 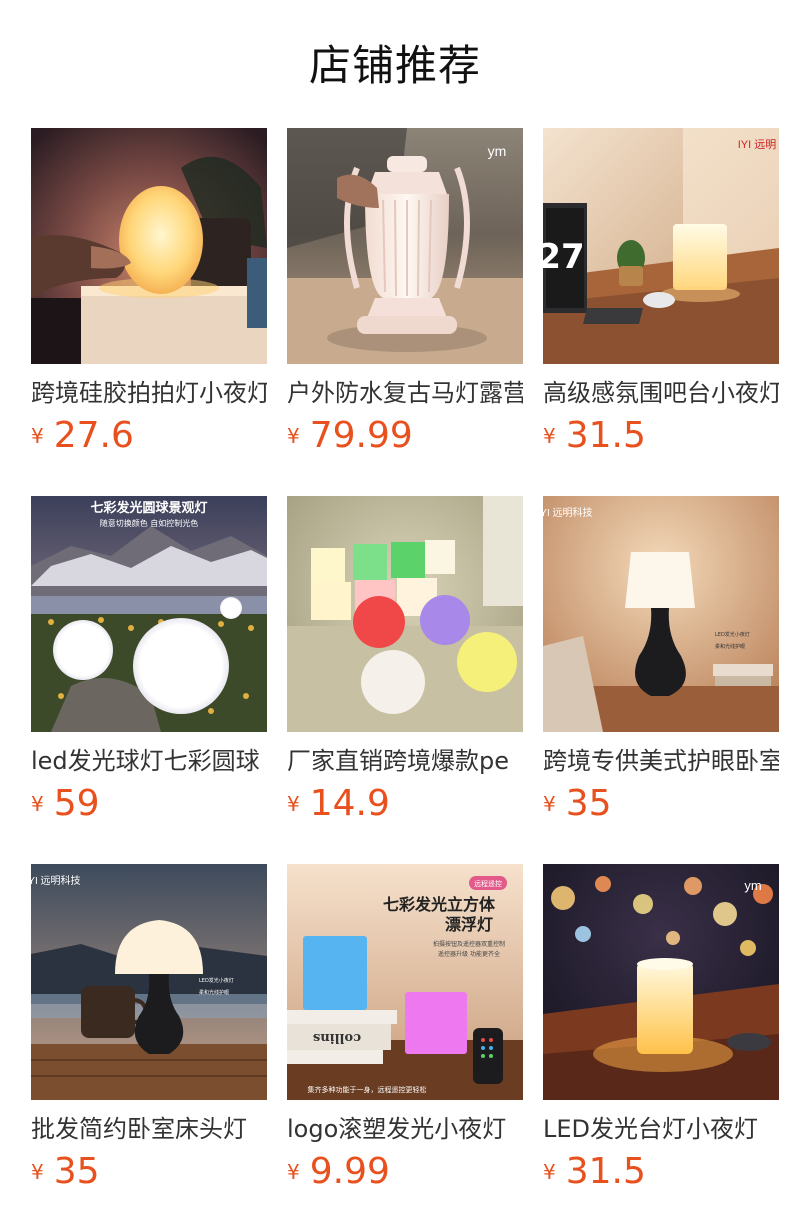 What do you see at coordinates (661, 393) in the screenshot?
I see `product-name: 高级感氛围吧台小夜灯` at bounding box center [661, 393].